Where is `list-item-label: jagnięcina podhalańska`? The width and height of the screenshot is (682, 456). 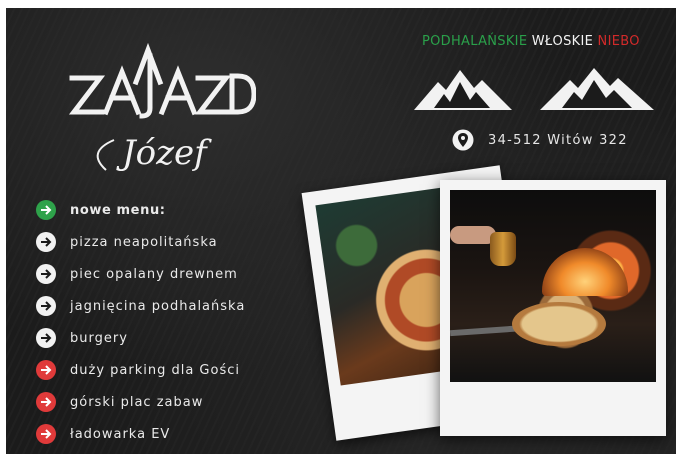
list-item-label: jagnięcina podhalańska is located at coordinates (158, 306).